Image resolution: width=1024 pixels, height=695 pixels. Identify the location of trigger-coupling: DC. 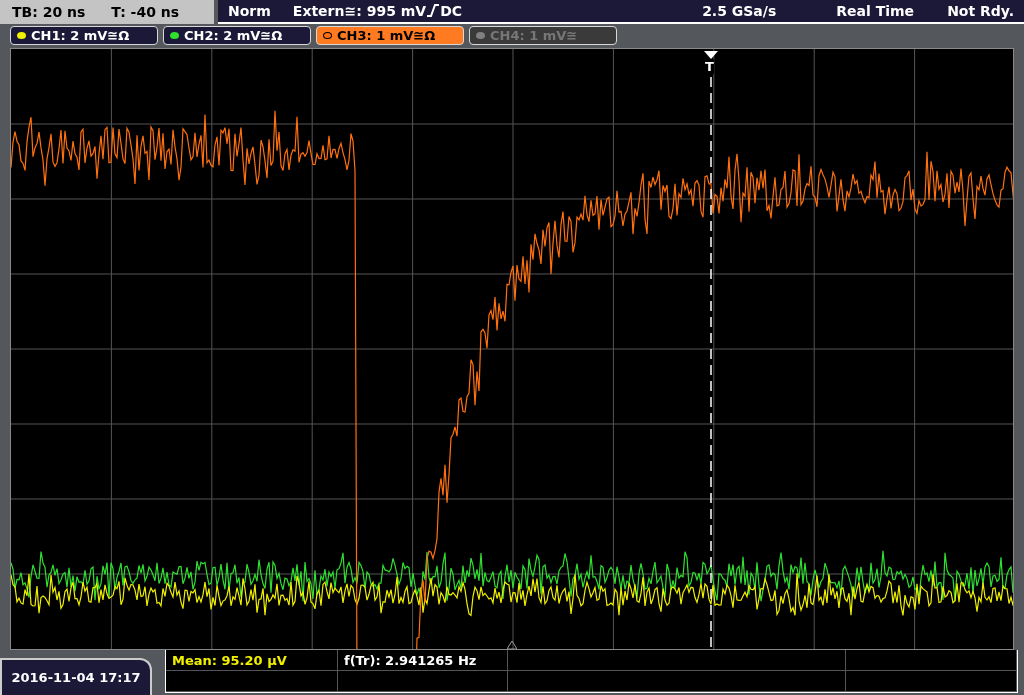
(451, 10).